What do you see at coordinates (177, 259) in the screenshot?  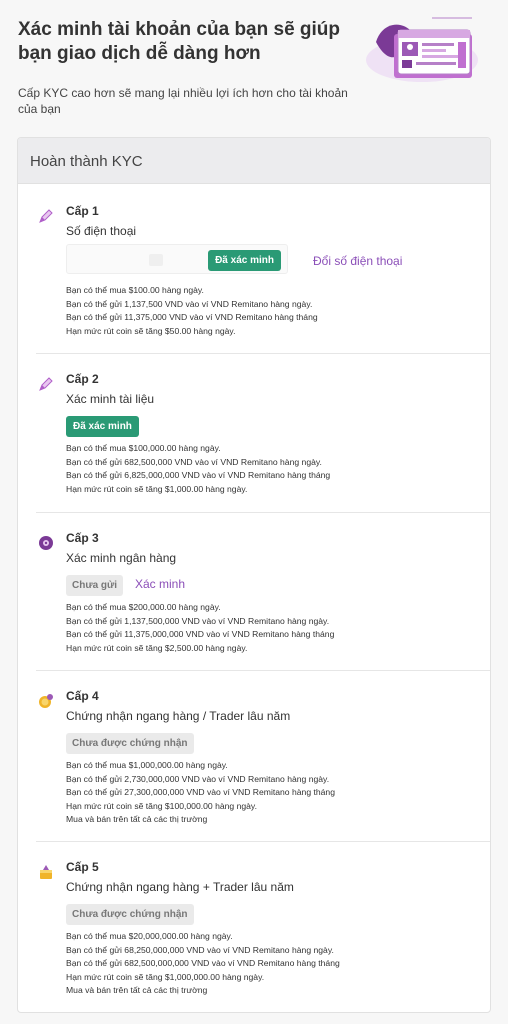 I see `phone-number-field: Đã xác minh` at bounding box center [177, 259].